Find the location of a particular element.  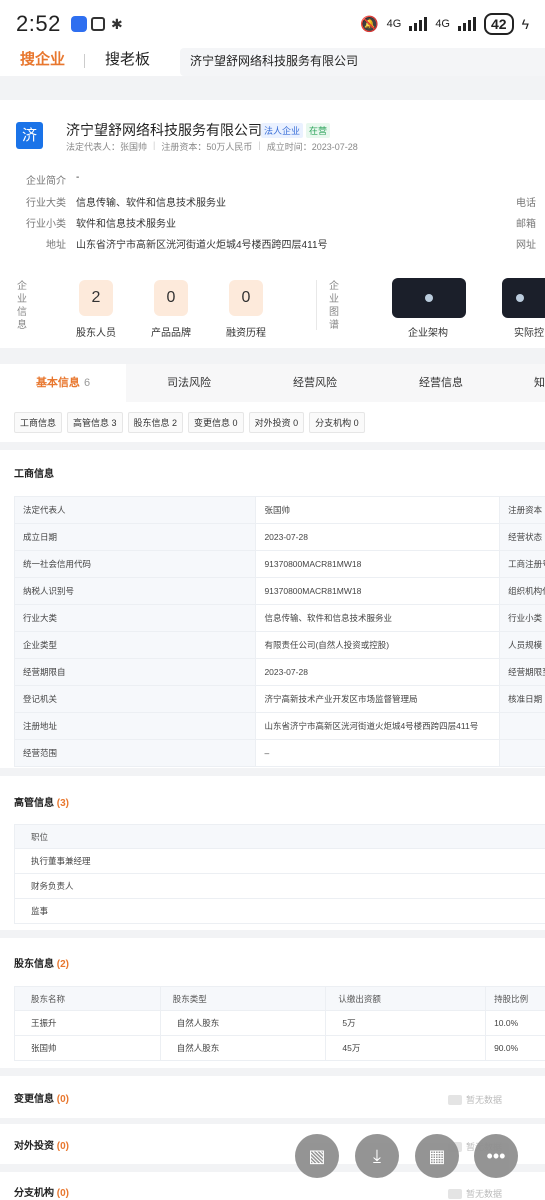

field-value: – is located at coordinates (378, 753).